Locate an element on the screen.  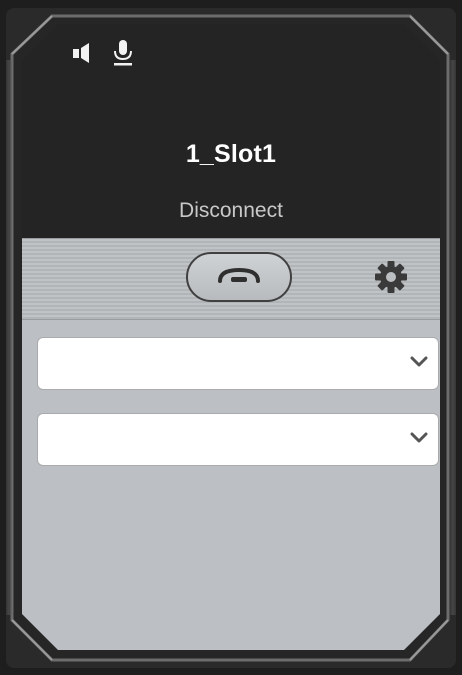
gear-icon is located at coordinates (391, 279).